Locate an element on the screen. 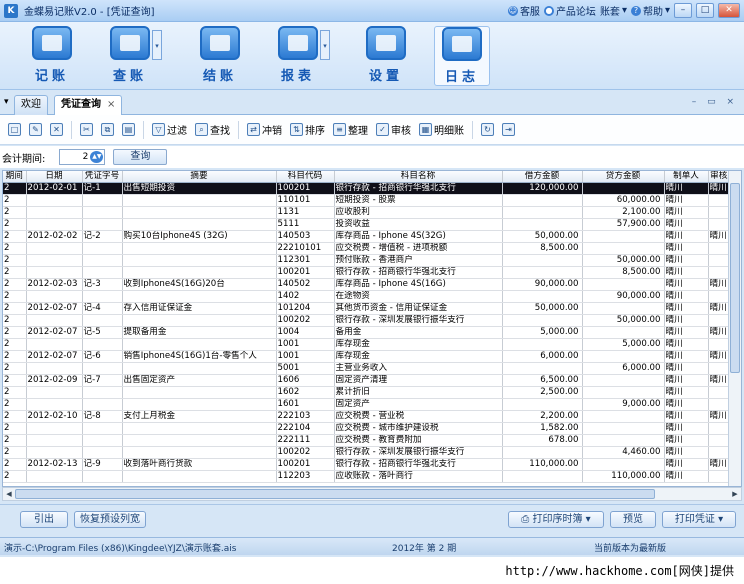  filter-button: ▽ 过滤 is located at coordinates (169, 130).